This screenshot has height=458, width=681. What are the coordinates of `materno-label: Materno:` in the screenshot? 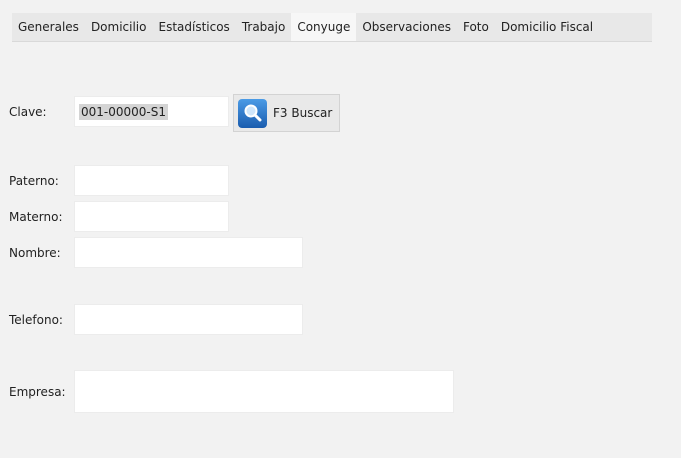 It's located at (36, 217).